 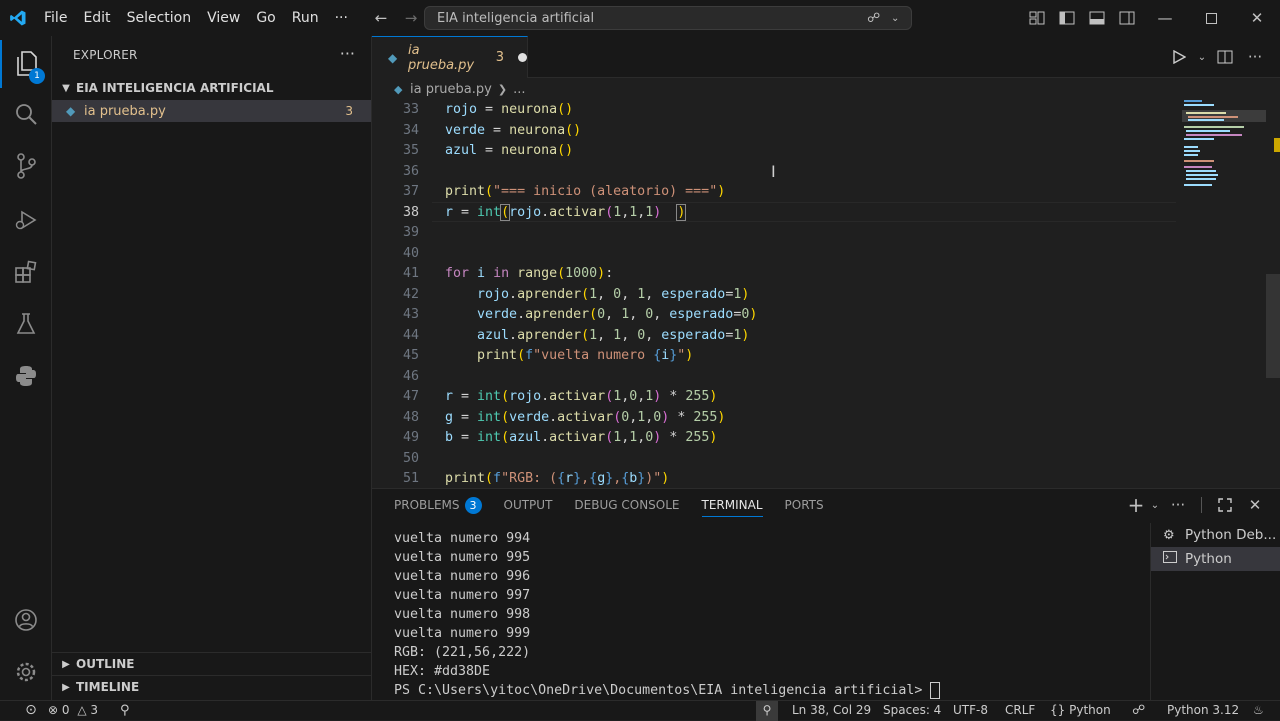 I want to click on error-icon: ⊗, so click(x=53, y=710).